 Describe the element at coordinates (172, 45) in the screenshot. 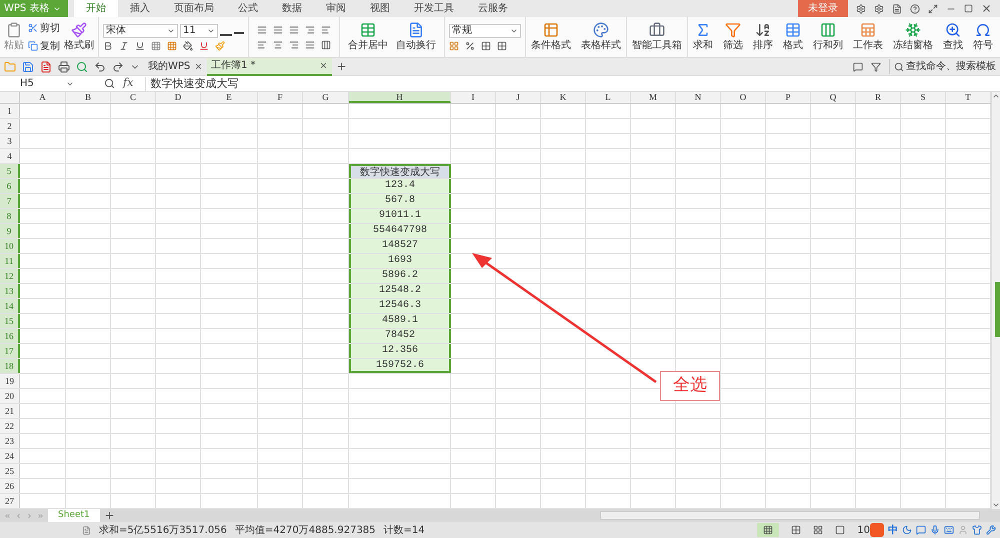

I see `cell-style-icon` at that location.